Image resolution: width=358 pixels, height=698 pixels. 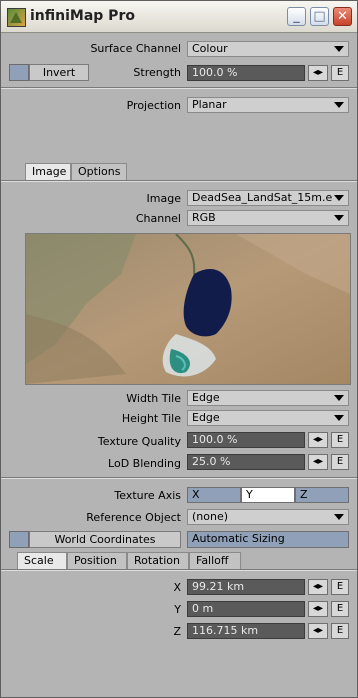 What do you see at coordinates (151, 418) in the screenshot?
I see `height-tile-label: Height Tile` at bounding box center [151, 418].